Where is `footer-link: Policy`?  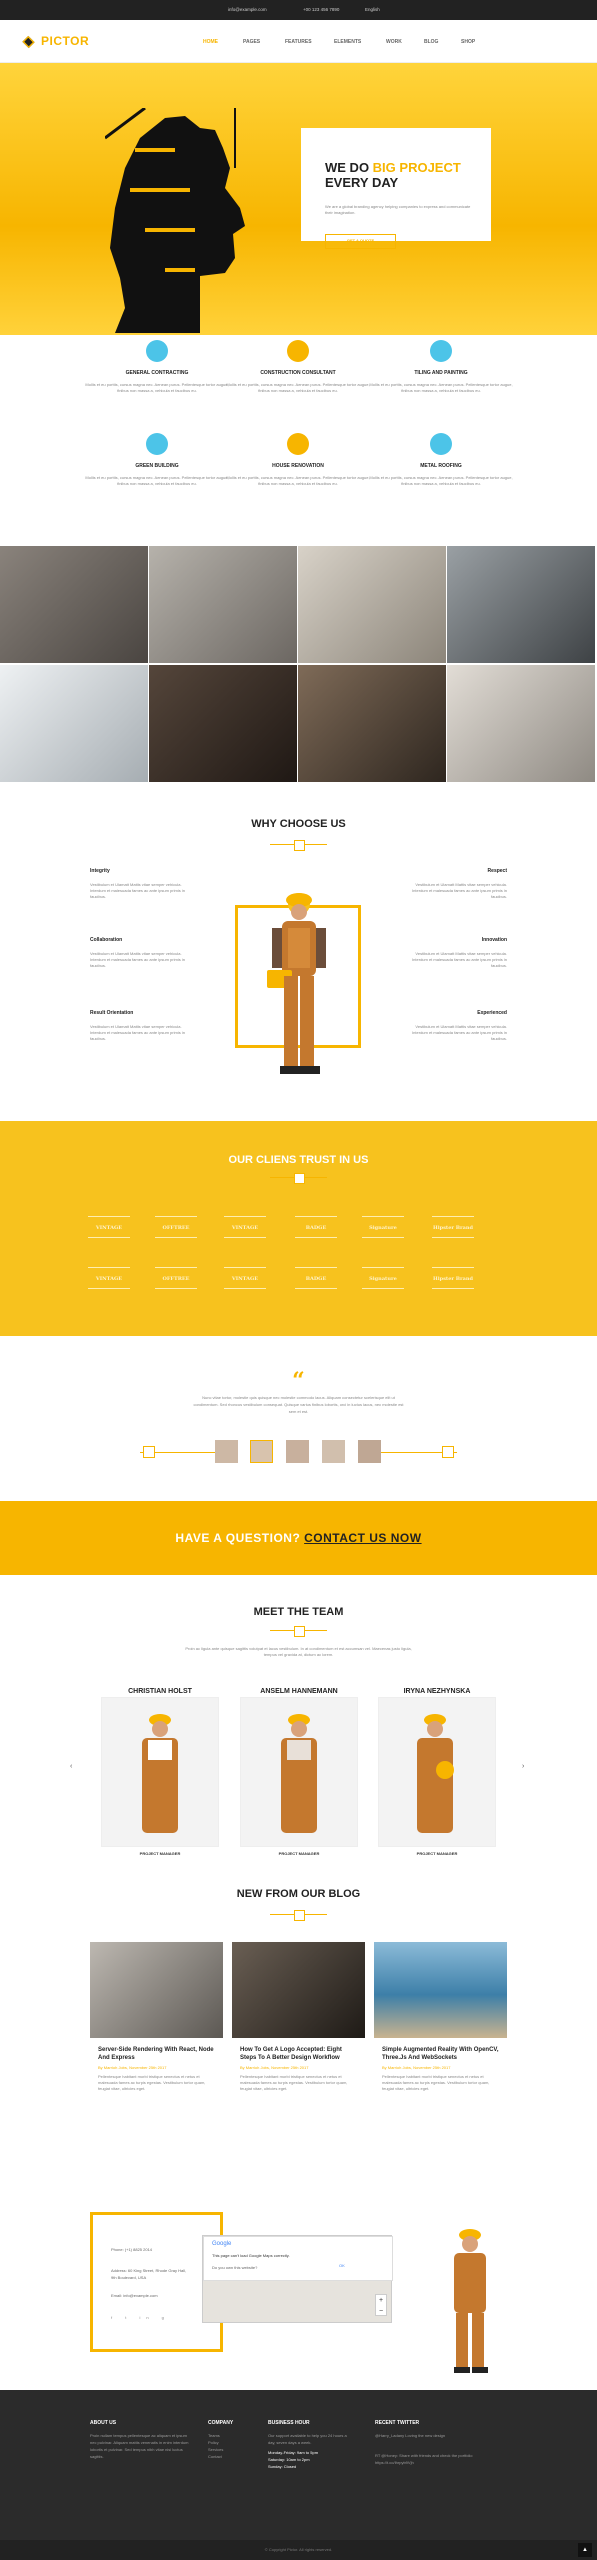 footer-link: Policy is located at coordinates (213, 2442).